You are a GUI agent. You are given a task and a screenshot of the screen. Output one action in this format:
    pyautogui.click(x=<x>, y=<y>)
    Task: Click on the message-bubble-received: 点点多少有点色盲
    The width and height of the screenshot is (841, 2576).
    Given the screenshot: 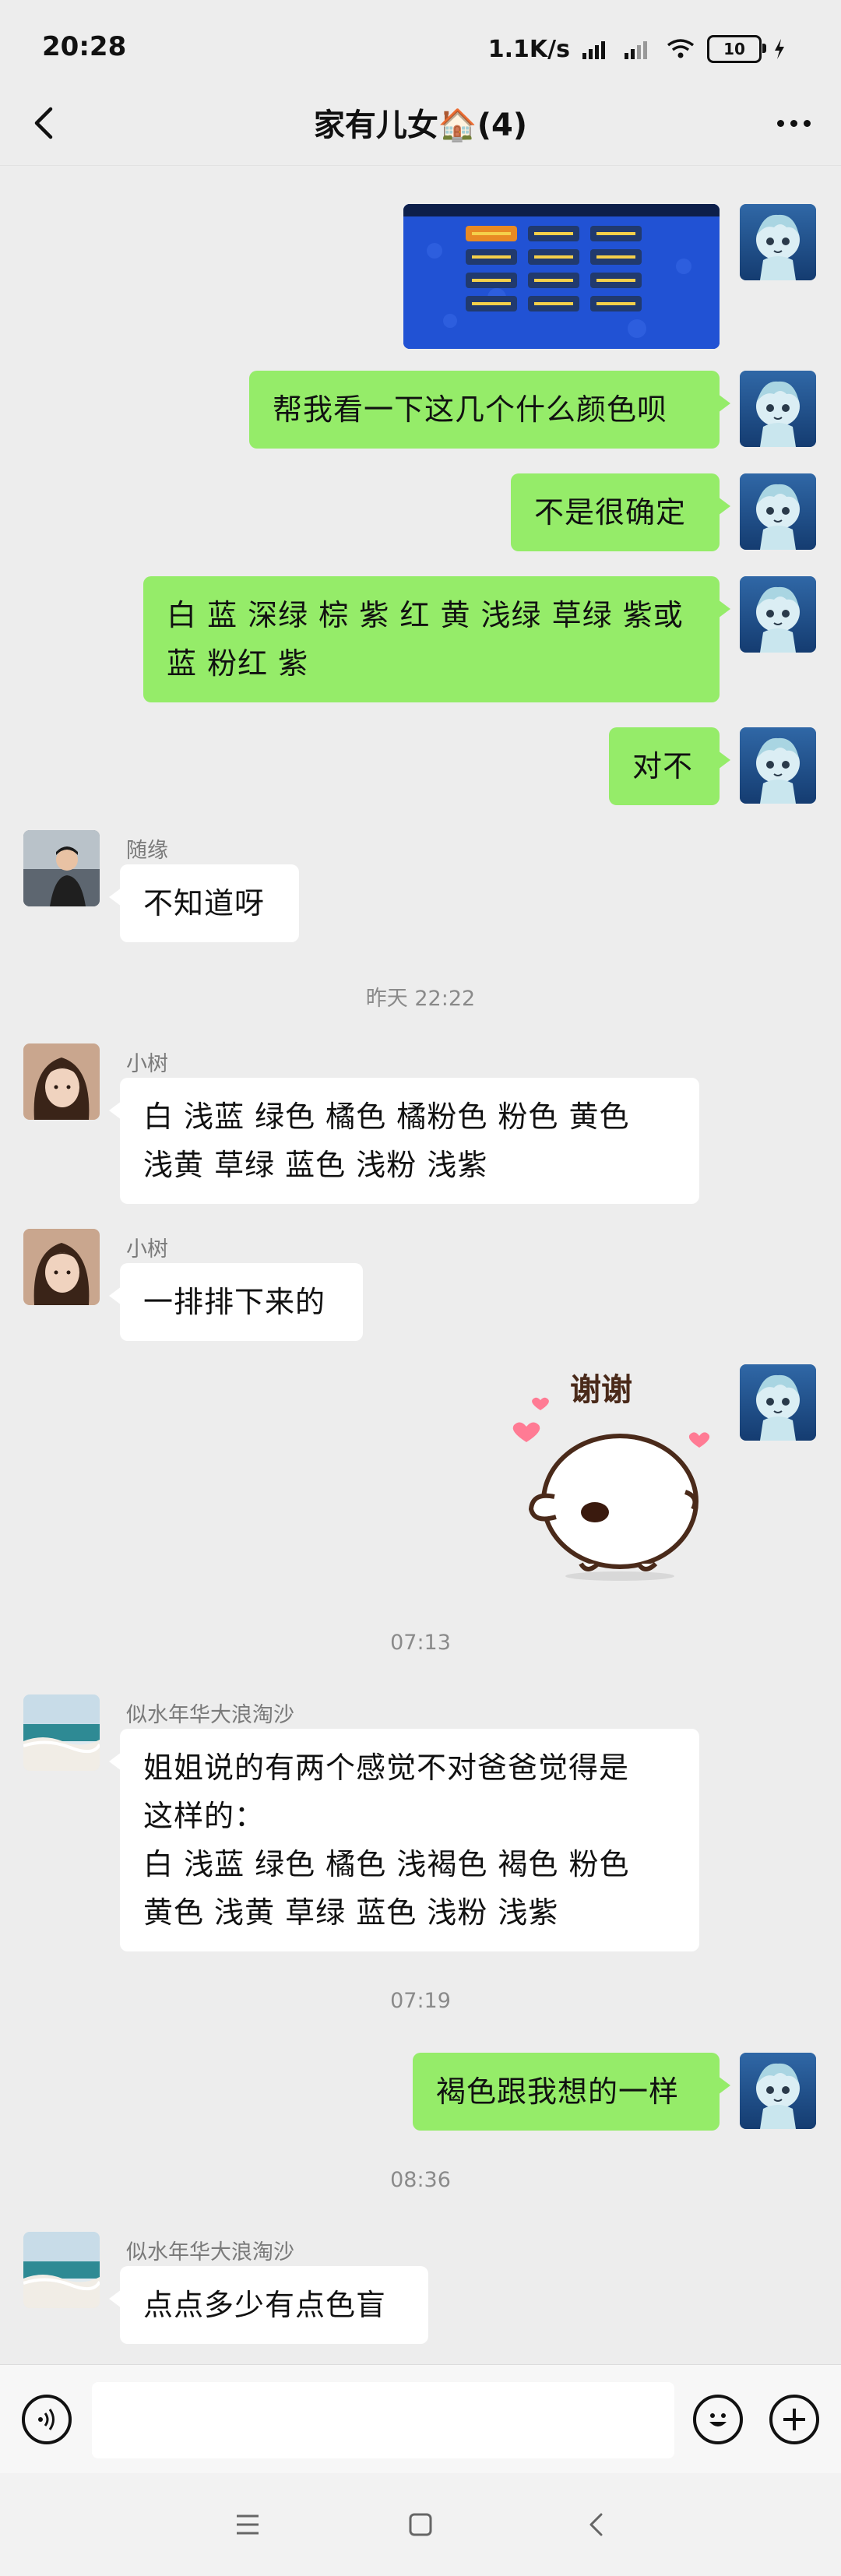 What is the action you would take?
    pyautogui.click(x=268, y=2305)
    